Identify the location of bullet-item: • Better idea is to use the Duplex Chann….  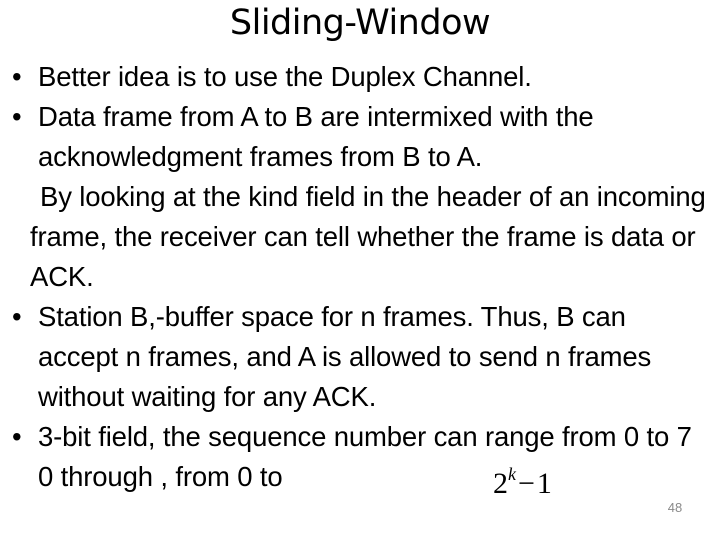
(360, 77).